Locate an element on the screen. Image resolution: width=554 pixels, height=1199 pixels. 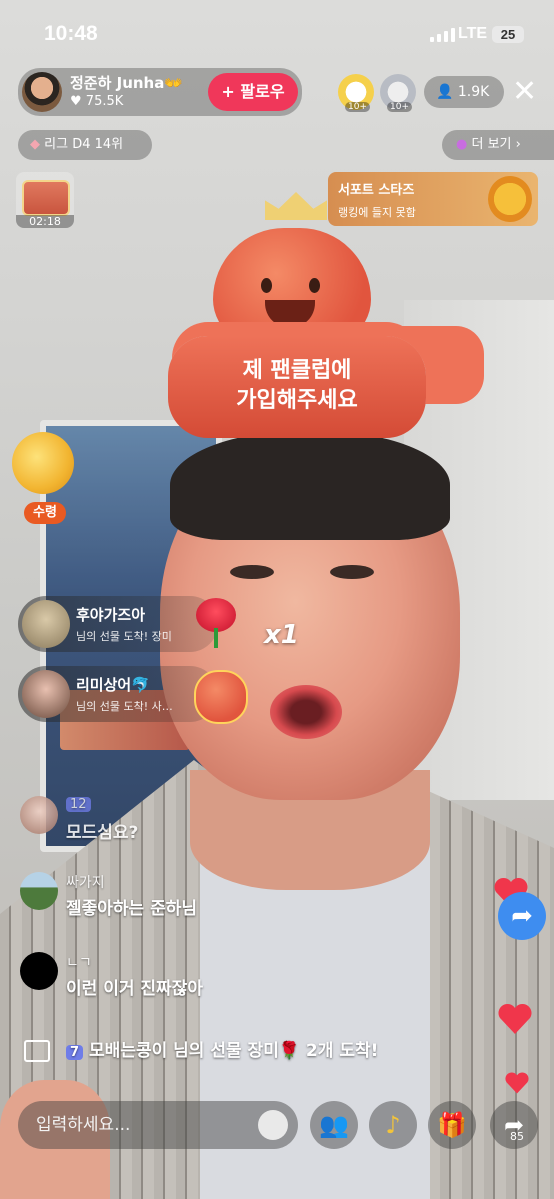
chest-timer: 02:18 is located at coordinates (45, 221).